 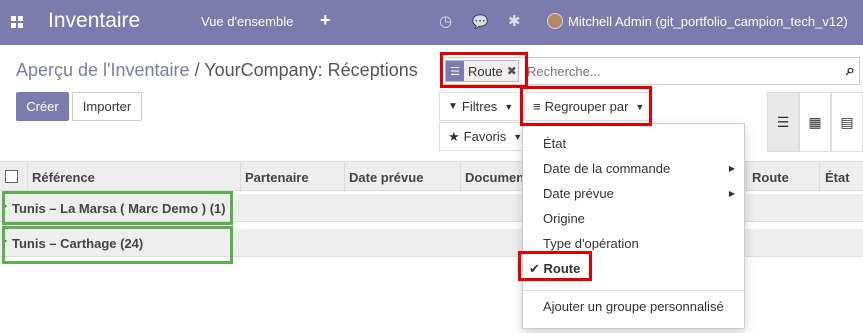 What do you see at coordinates (633, 143) in the screenshot?
I see `groupby-option-state: État` at bounding box center [633, 143].